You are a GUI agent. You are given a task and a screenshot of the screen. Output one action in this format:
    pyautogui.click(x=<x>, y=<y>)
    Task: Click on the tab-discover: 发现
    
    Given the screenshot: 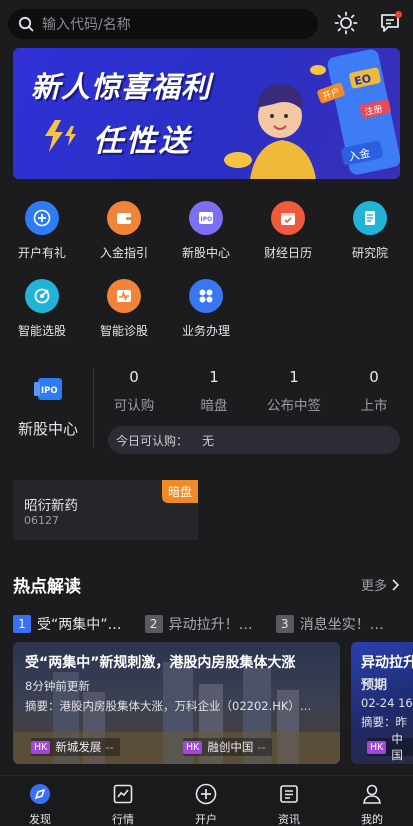 What is the action you would take?
    pyautogui.click(x=40, y=804)
    